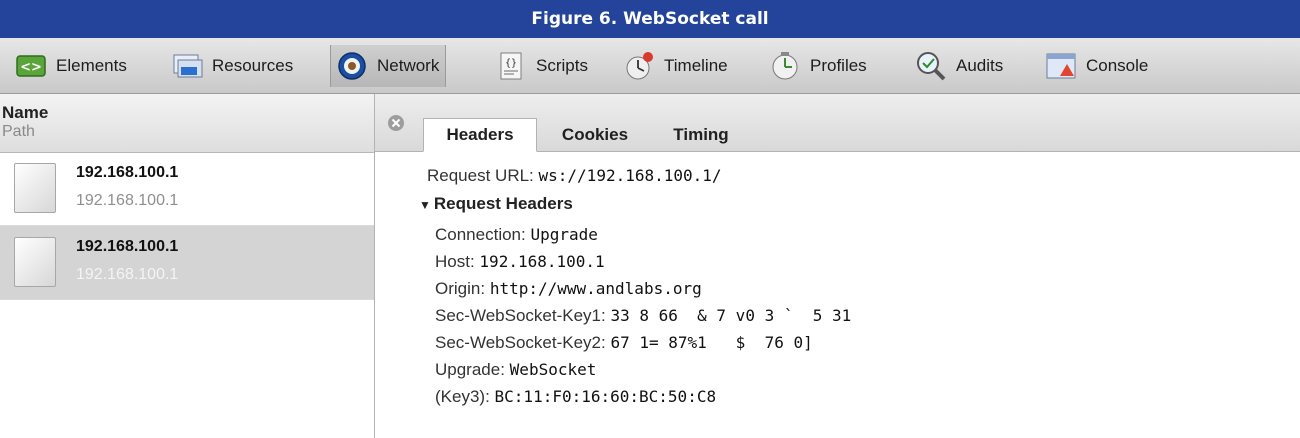  Describe the element at coordinates (785, 66) in the screenshot. I see `profiles-icon` at that location.